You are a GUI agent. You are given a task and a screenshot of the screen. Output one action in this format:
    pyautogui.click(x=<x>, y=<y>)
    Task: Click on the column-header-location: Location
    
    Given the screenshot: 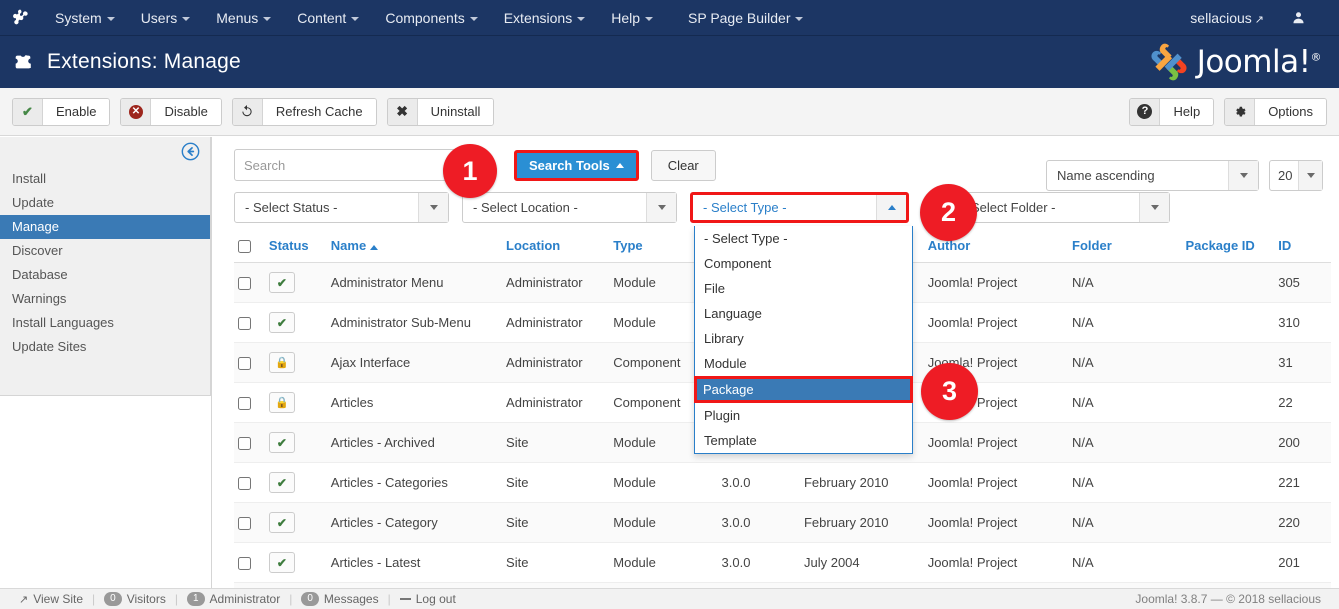 What is the action you would take?
    pyautogui.click(x=556, y=248)
    